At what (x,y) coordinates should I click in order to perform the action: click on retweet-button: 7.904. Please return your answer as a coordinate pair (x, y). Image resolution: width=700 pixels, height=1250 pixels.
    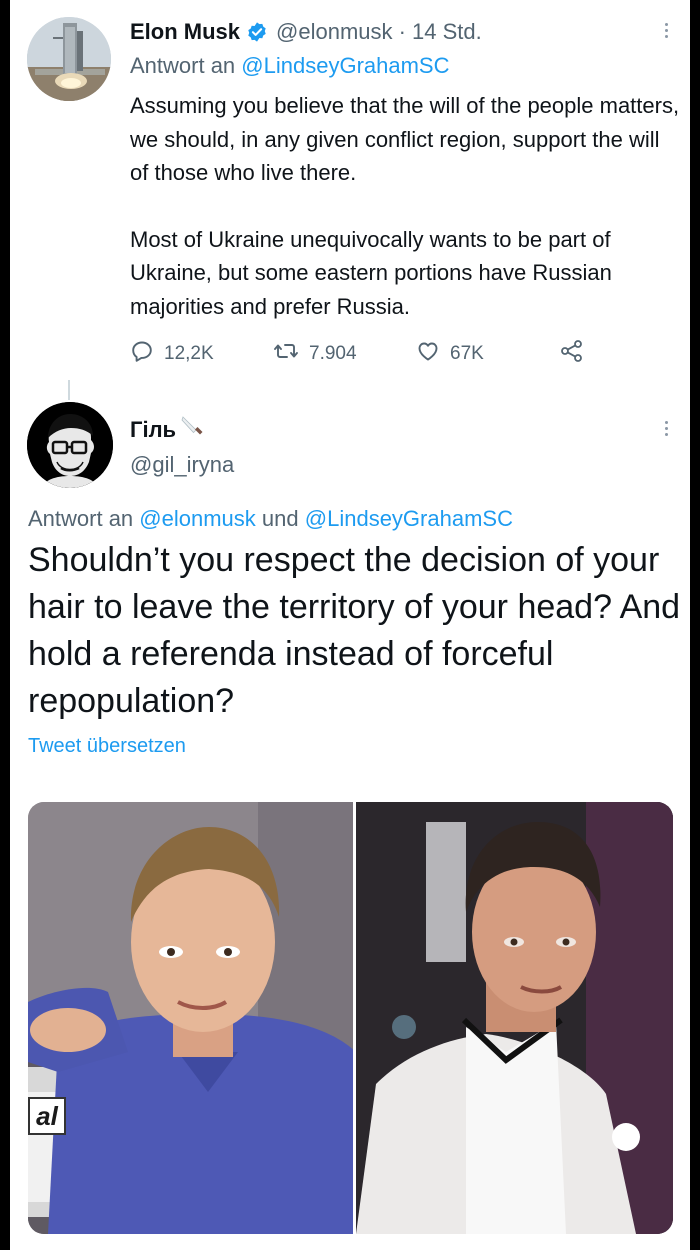
    Looking at the image, I should click on (344, 354).